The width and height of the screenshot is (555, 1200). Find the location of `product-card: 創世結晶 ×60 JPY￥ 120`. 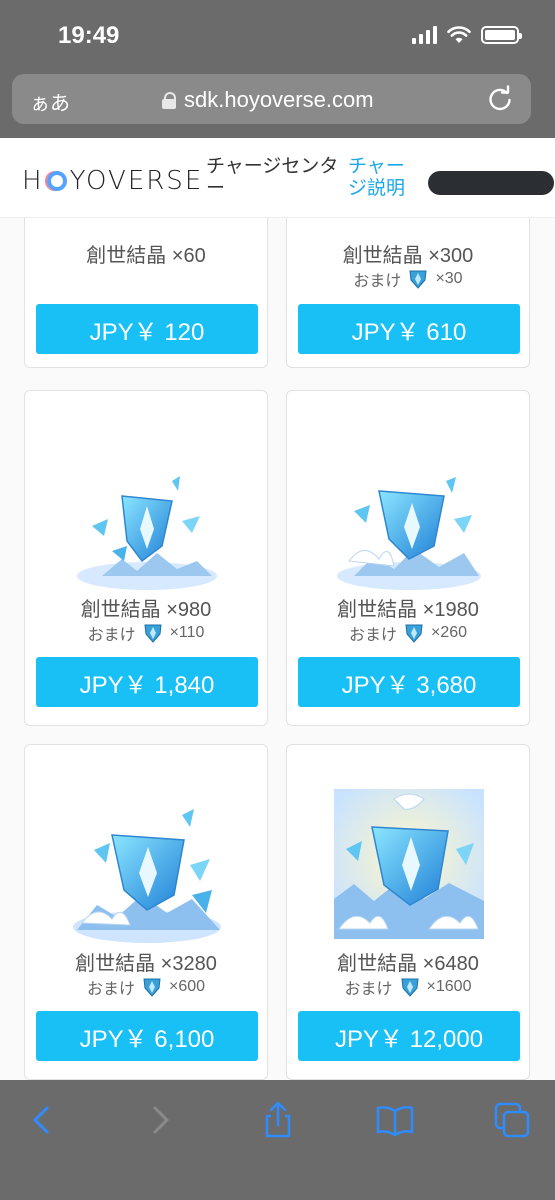

product-card: 創世結晶 ×60 JPY￥ 120 is located at coordinates (146, 293).